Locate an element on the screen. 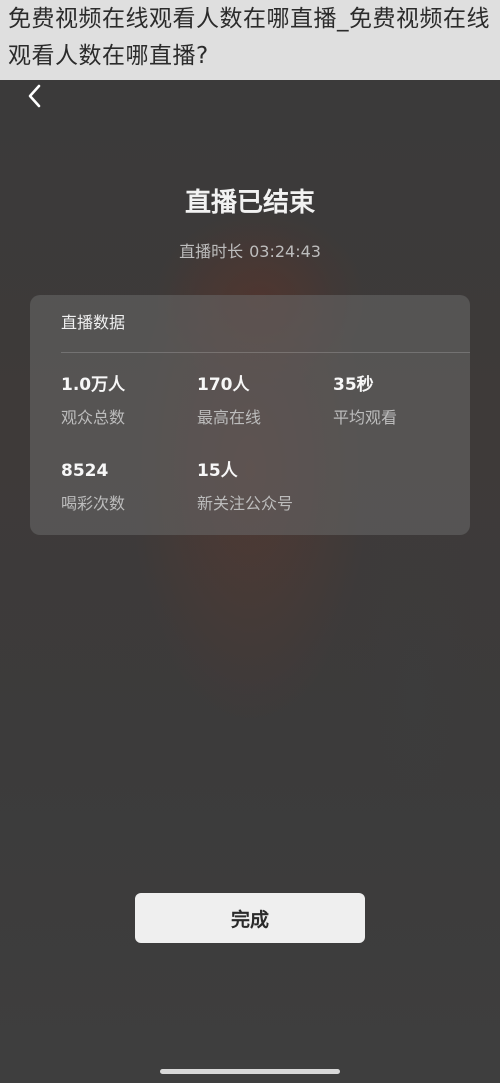 This screenshot has height=1083, width=500. stat-value: 35秒 is located at coordinates (353, 385).